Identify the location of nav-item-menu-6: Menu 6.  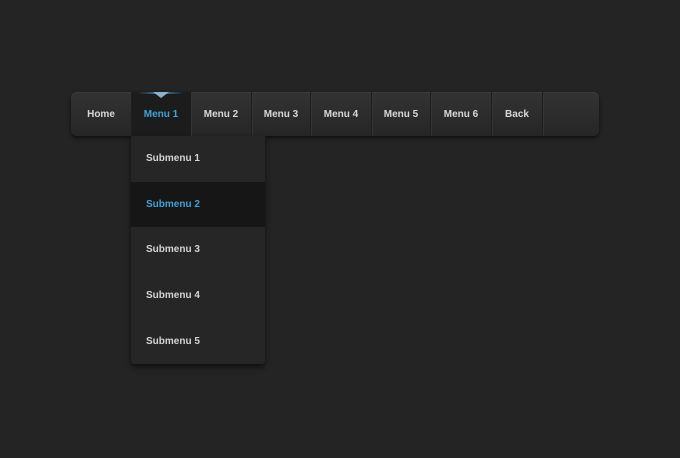
(461, 114).